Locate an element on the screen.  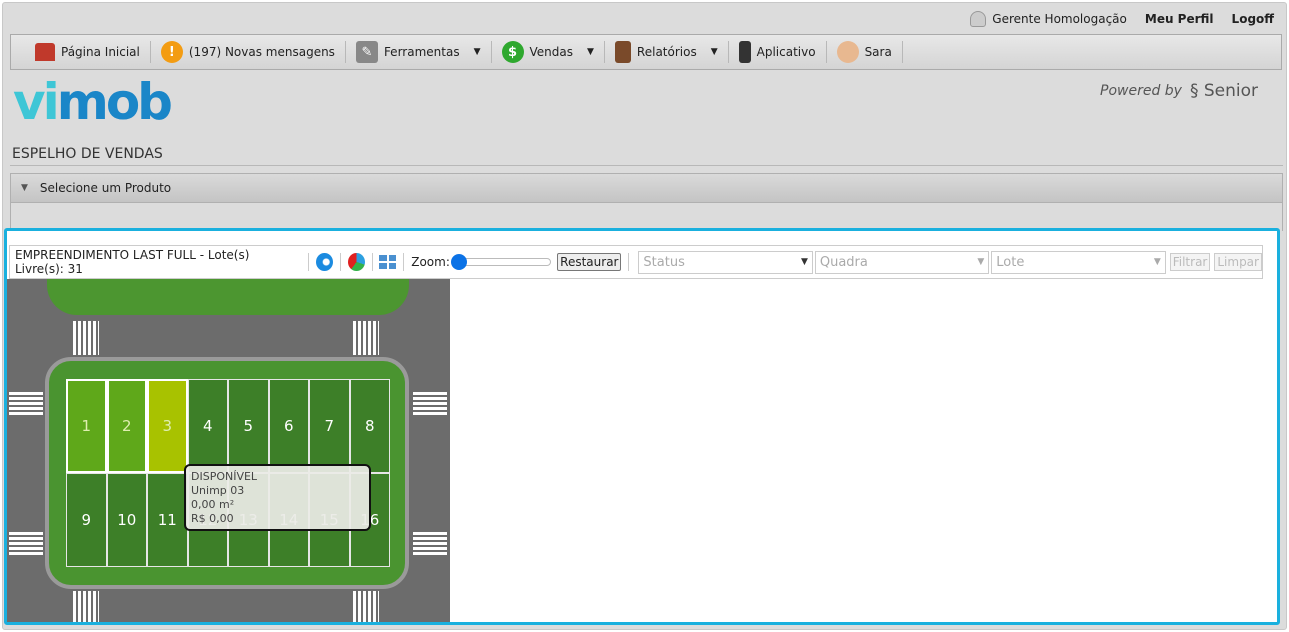
user-name: Gerente Homologação is located at coordinates (1059, 19).